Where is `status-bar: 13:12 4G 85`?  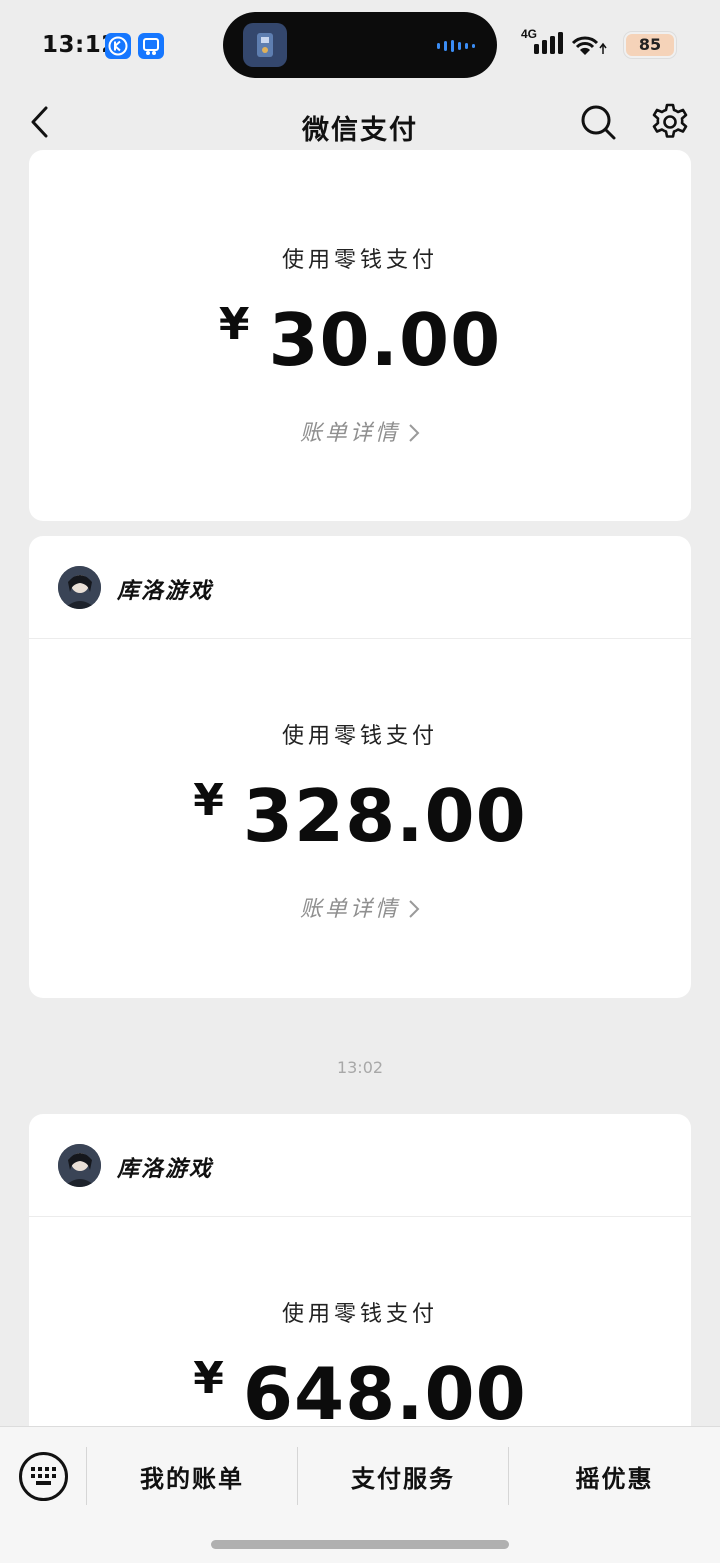
status-bar: 13:12 4G 85 is located at coordinates (360, 45).